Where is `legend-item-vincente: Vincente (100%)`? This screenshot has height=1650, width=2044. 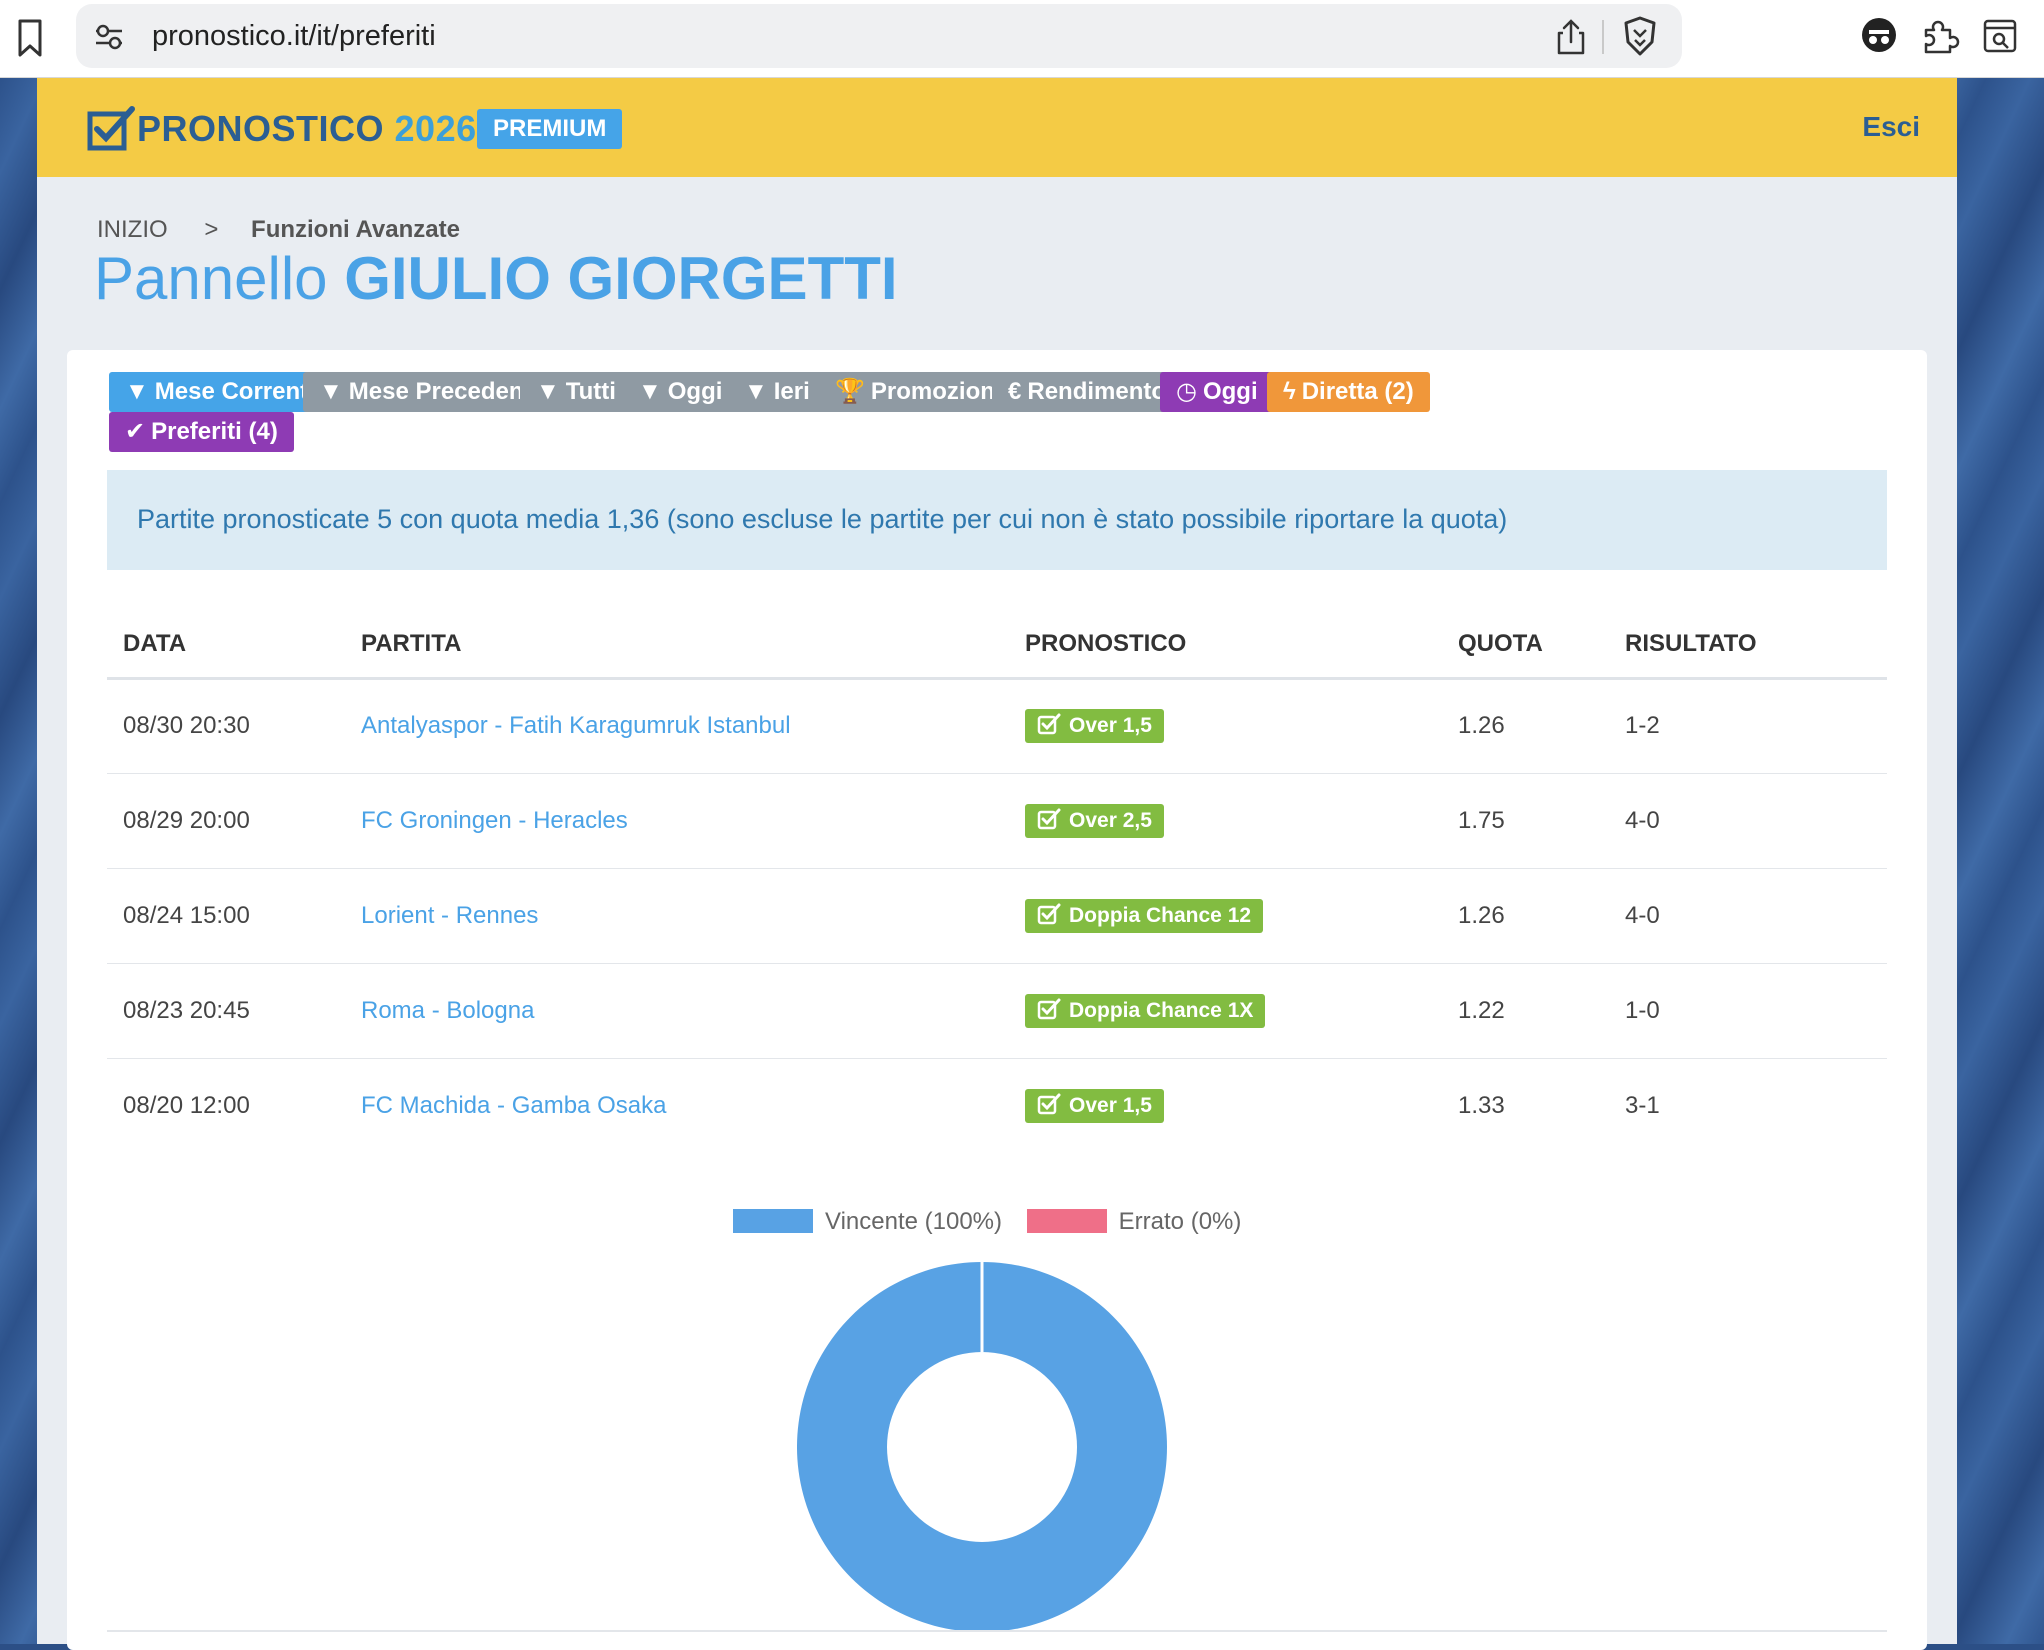 legend-item-vincente: Vincente (100%) is located at coordinates (867, 1222).